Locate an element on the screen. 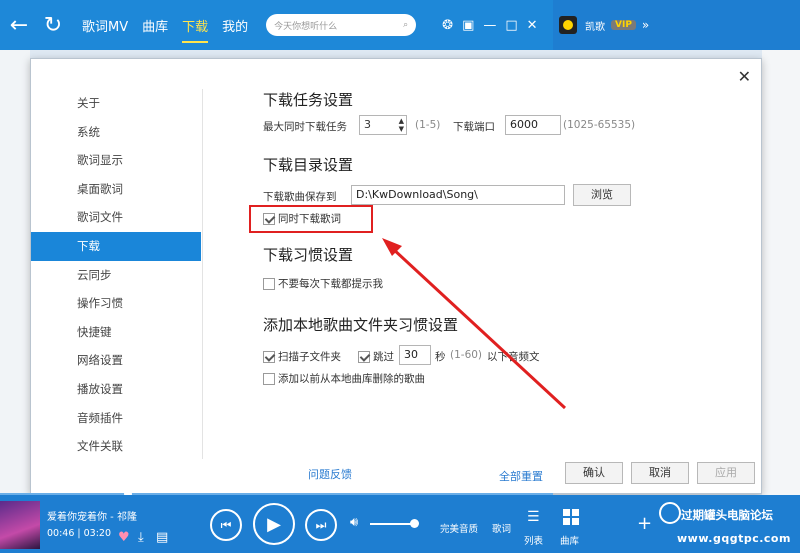 This screenshot has height=553, width=800. album-cover is located at coordinates (20, 525).